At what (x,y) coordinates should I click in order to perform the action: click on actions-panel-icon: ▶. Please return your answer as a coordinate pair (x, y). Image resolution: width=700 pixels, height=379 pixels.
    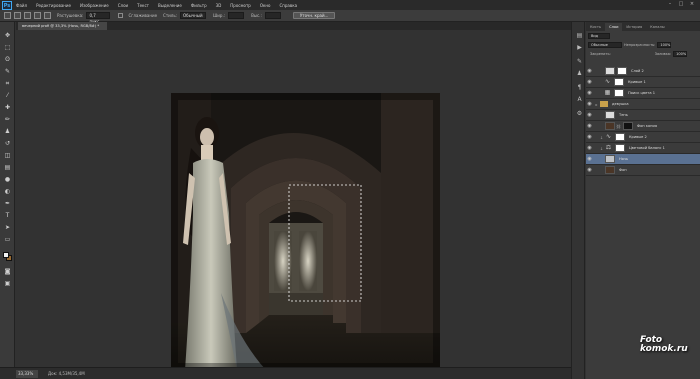
    Looking at the image, I should click on (579, 47).